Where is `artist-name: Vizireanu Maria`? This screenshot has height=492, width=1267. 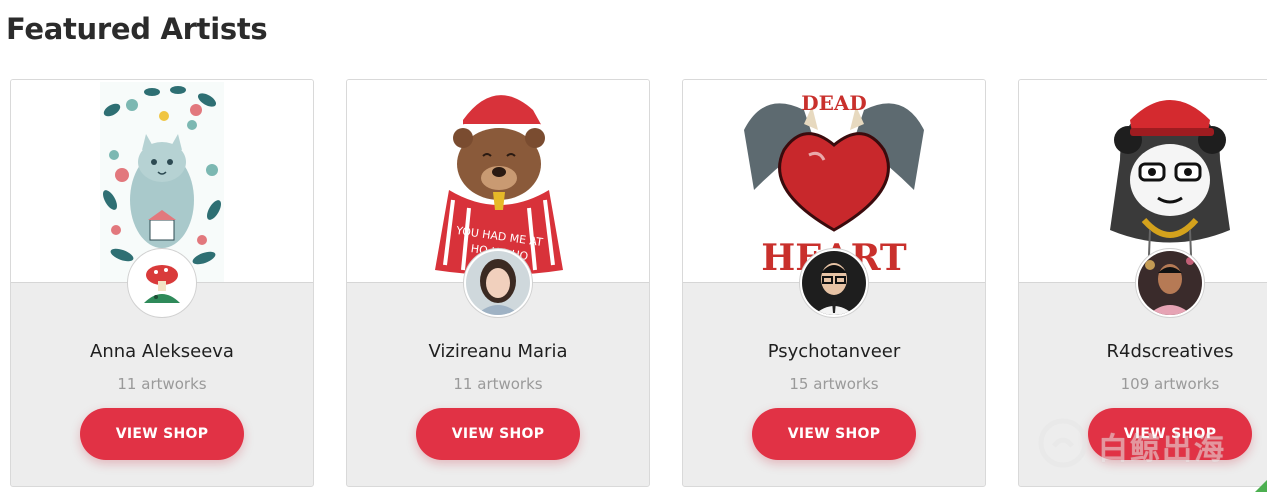
artist-name: Vizireanu Maria is located at coordinates (498, 351).